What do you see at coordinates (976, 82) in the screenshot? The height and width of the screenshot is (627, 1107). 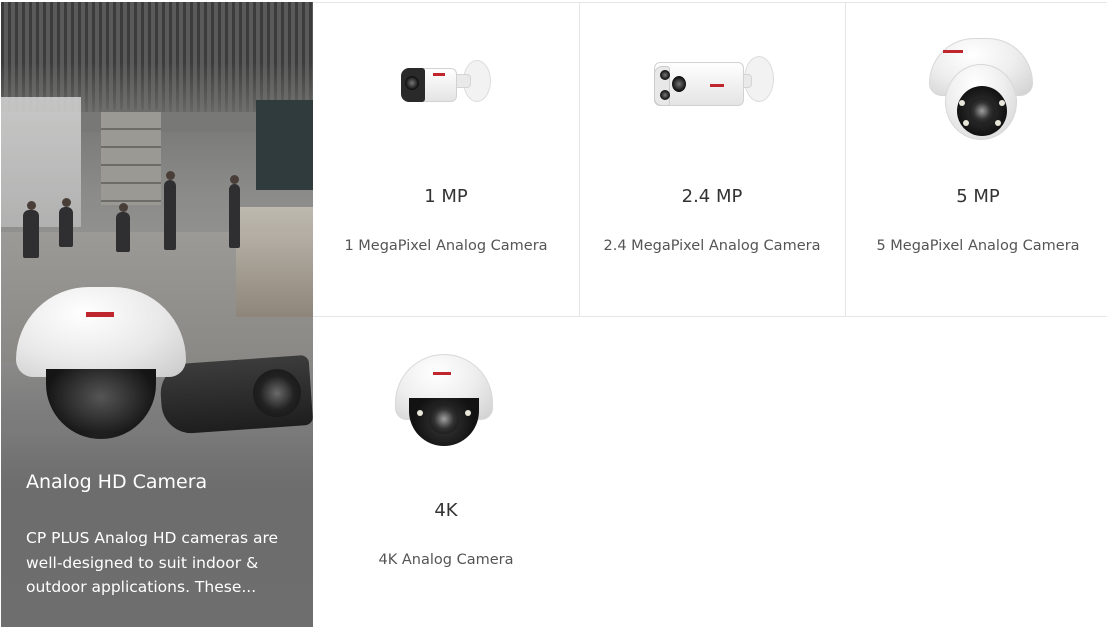 I see `dome-camera-icon` at bounding box center [976, 82].